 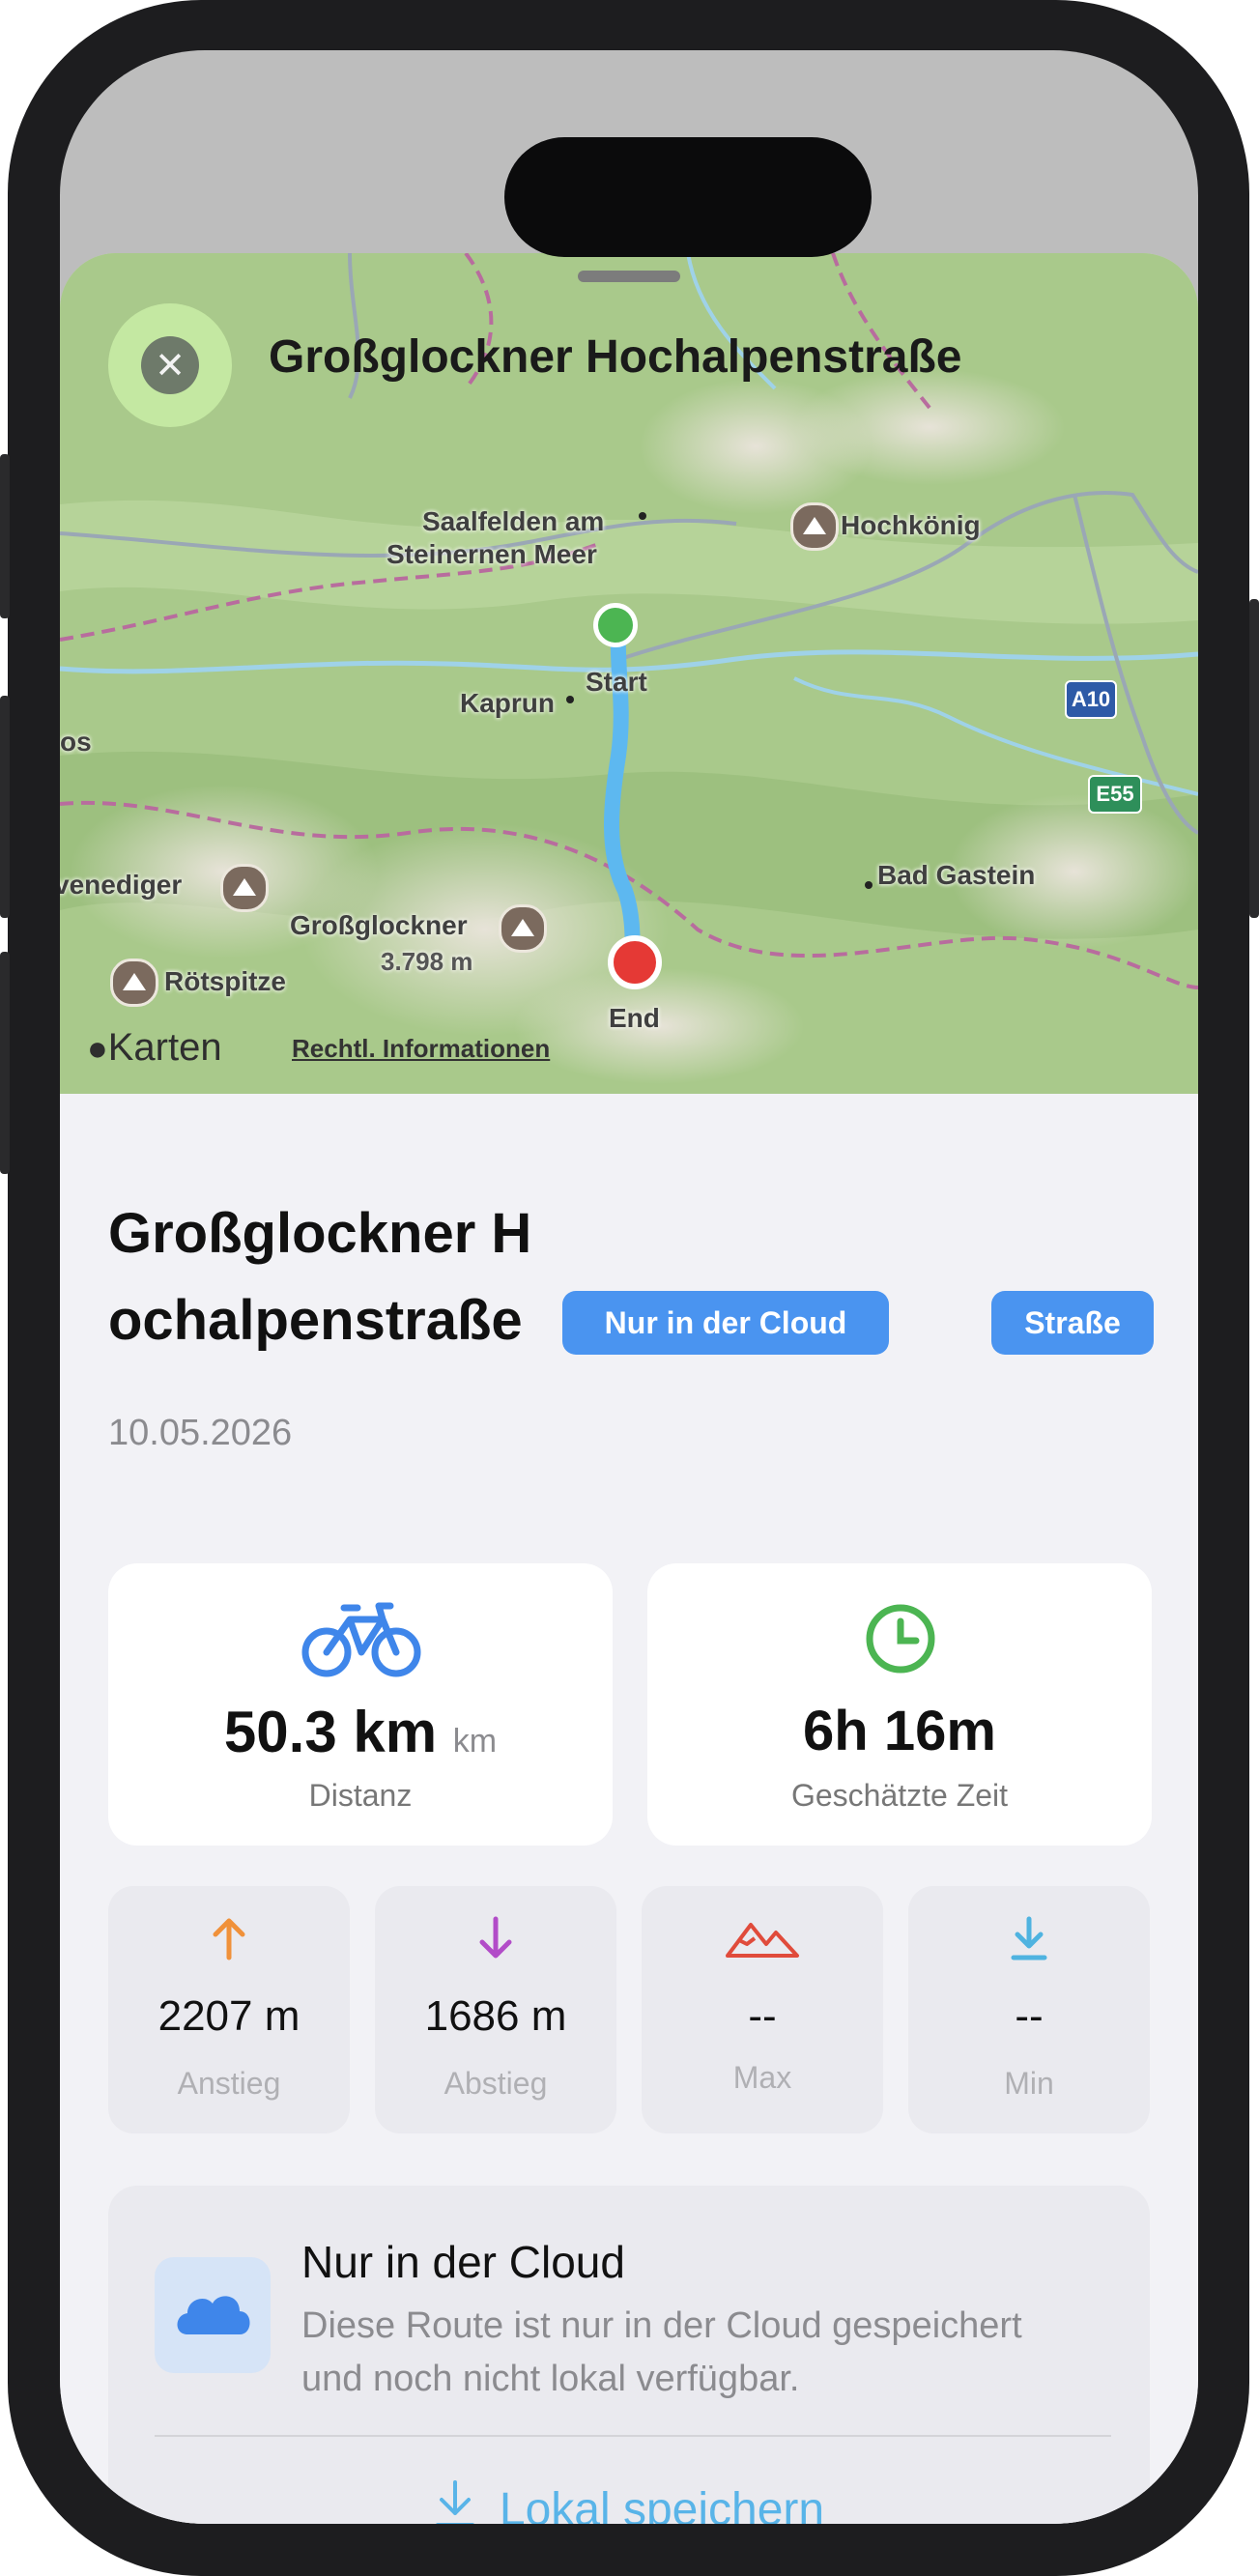 What do you see at coordinates (615, 357) in the screenshot?
I see `map-header-title: Großglockner Hochalpenstraße` at bounding box center [615, 357].